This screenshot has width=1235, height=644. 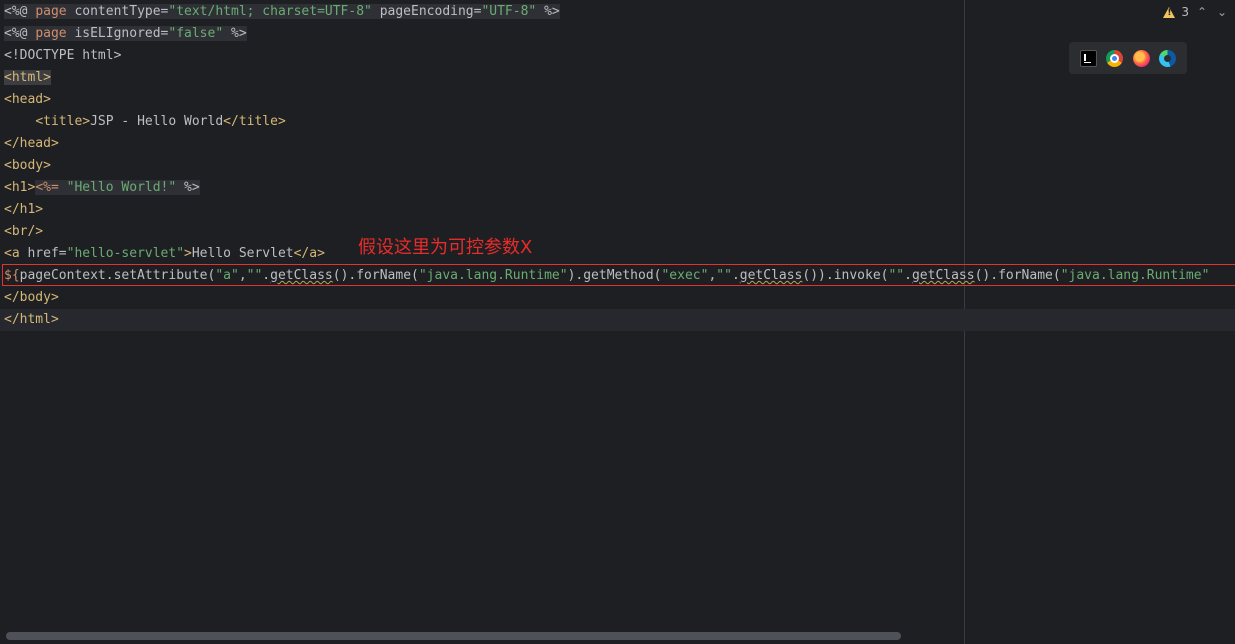 I want to click on code-token: pageContext.setAttribute(, so click(x=117, y=275).